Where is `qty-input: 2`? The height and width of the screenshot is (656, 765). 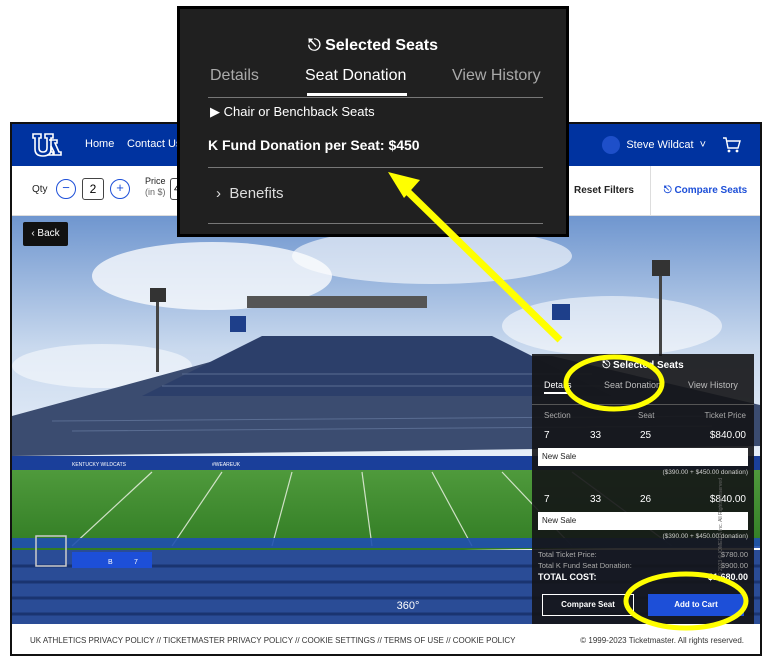
qty-input: 2 is located at coordinates (93, 189).